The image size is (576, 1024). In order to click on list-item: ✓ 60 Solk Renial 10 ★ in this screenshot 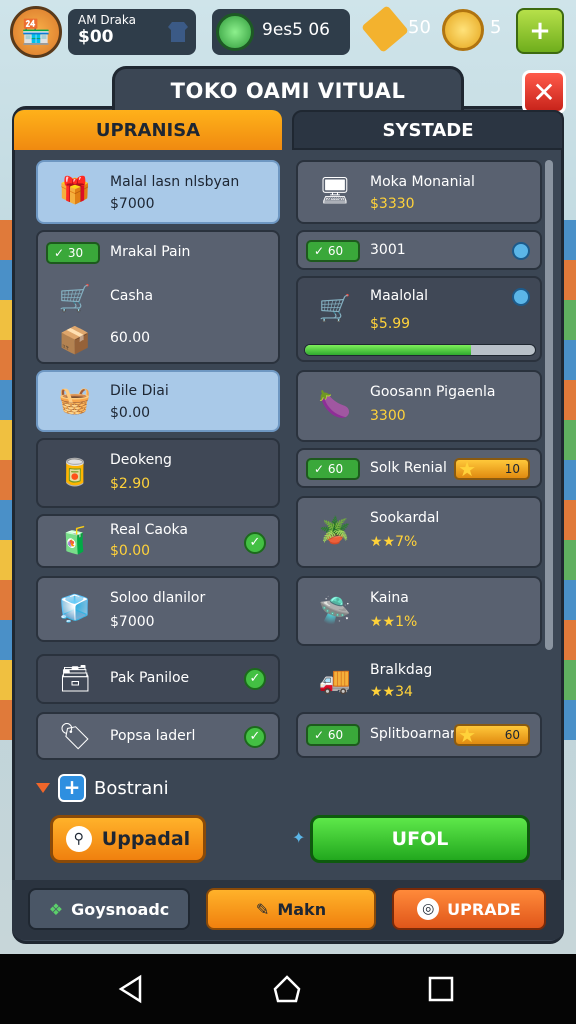, I will do `click(419, 468)`.